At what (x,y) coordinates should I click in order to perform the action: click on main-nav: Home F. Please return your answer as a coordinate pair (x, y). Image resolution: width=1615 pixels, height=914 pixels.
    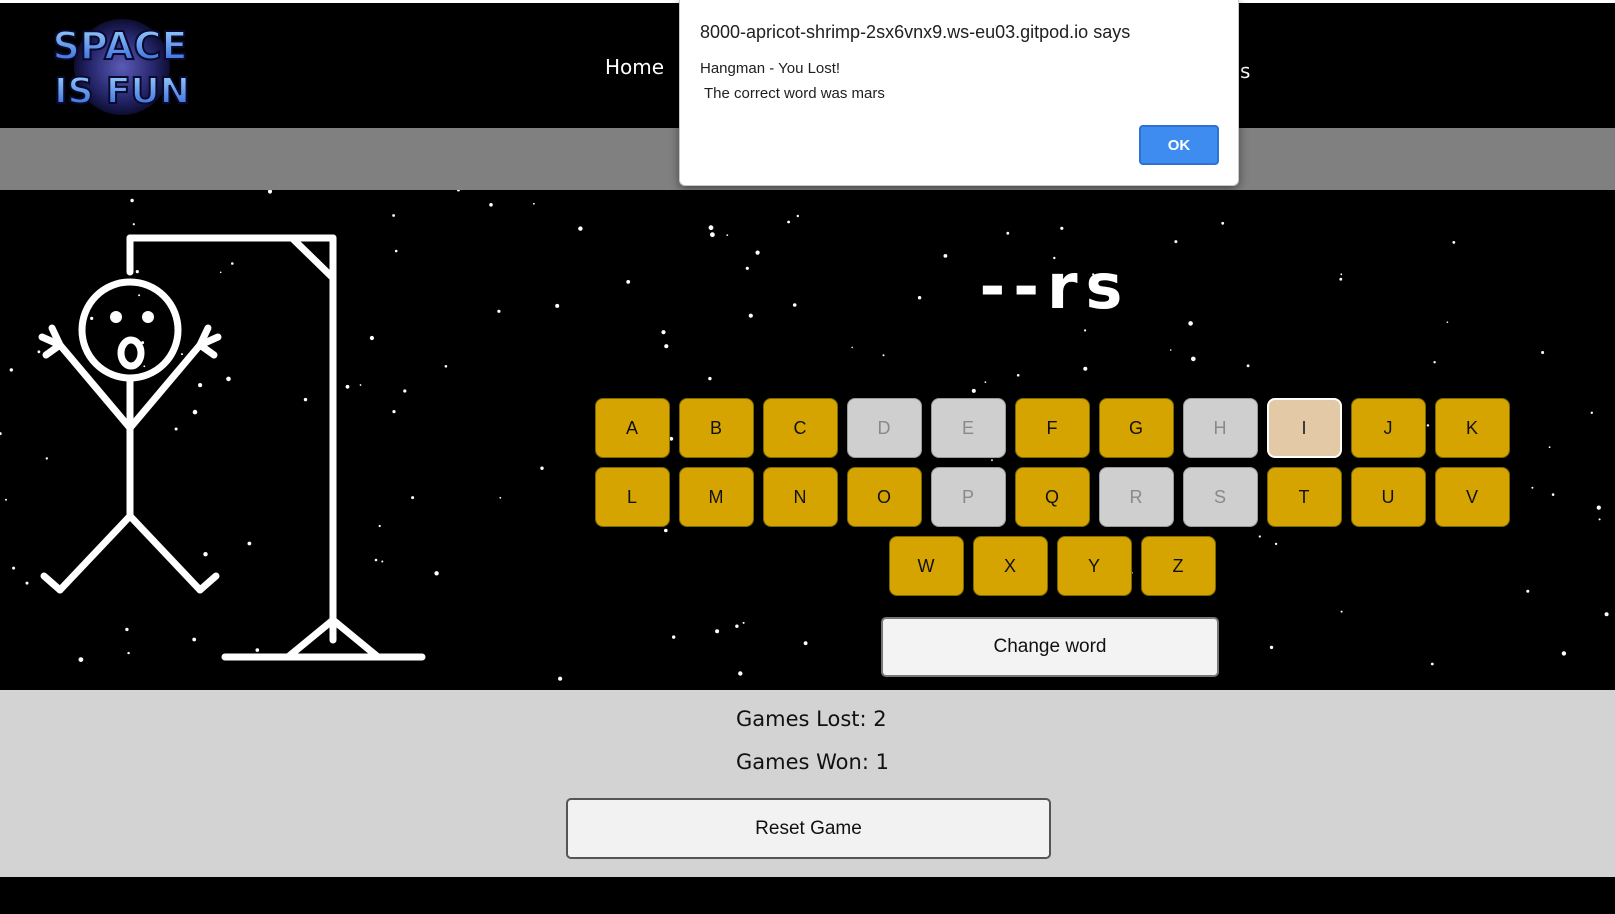
    Looking at the image, I should click on (647, 70).